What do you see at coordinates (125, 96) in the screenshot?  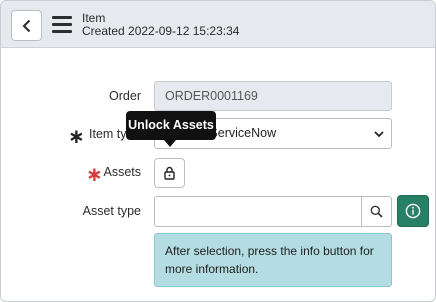 I see `order-label: Order` at bounding box center [125, 96].